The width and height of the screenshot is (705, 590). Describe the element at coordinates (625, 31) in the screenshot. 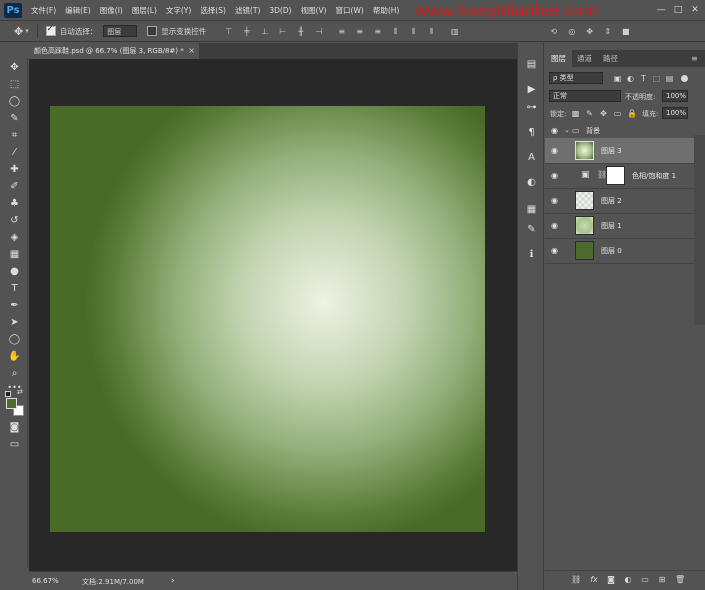

I see `3d-scale-icon: ■` at that location.